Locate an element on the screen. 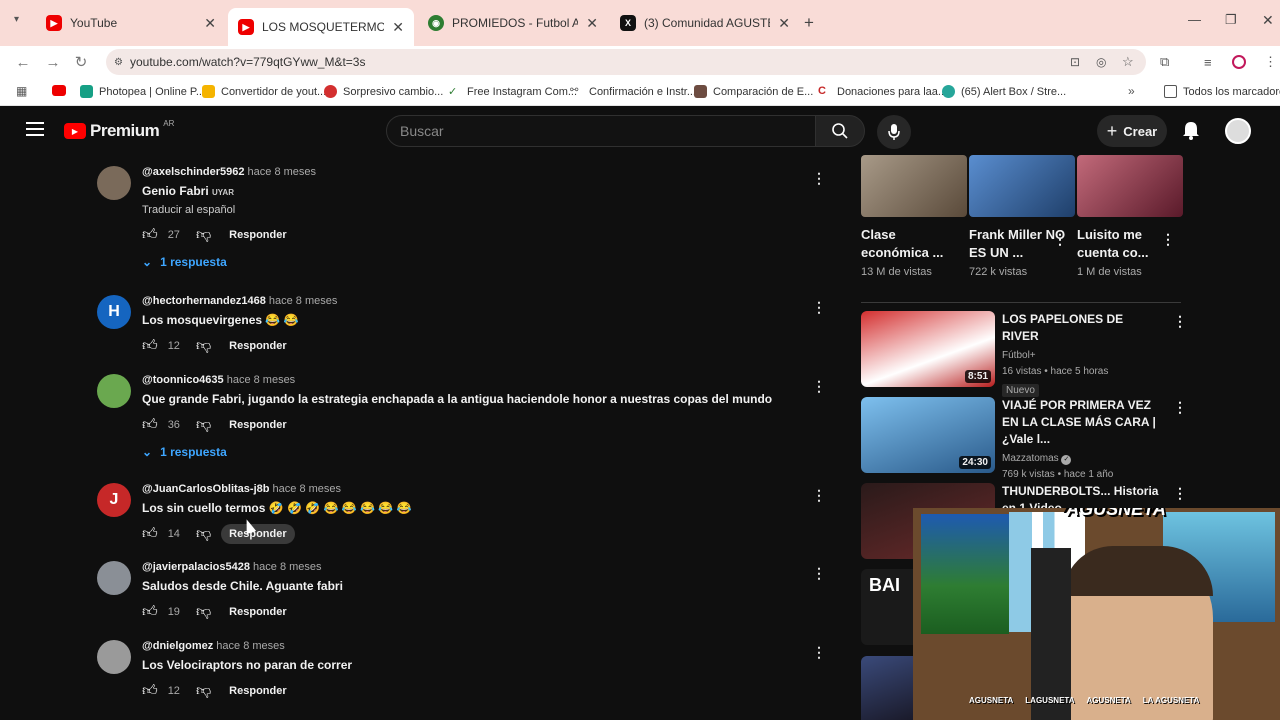  back-icon: ← is located at coordinates (23, 62).